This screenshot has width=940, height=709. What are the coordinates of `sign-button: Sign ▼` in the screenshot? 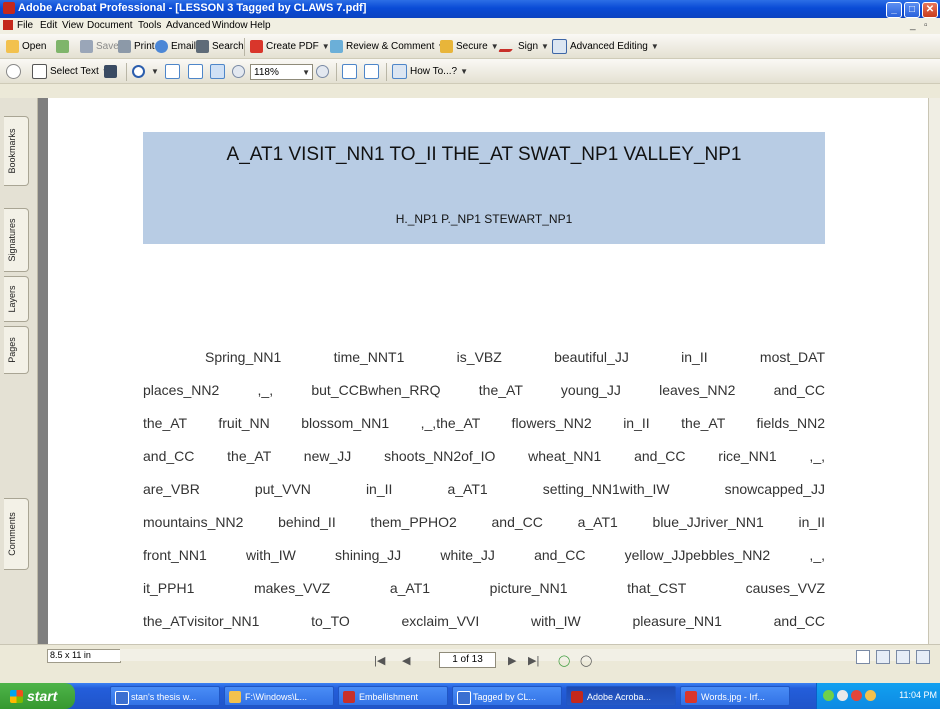 It's located at (523, 46).